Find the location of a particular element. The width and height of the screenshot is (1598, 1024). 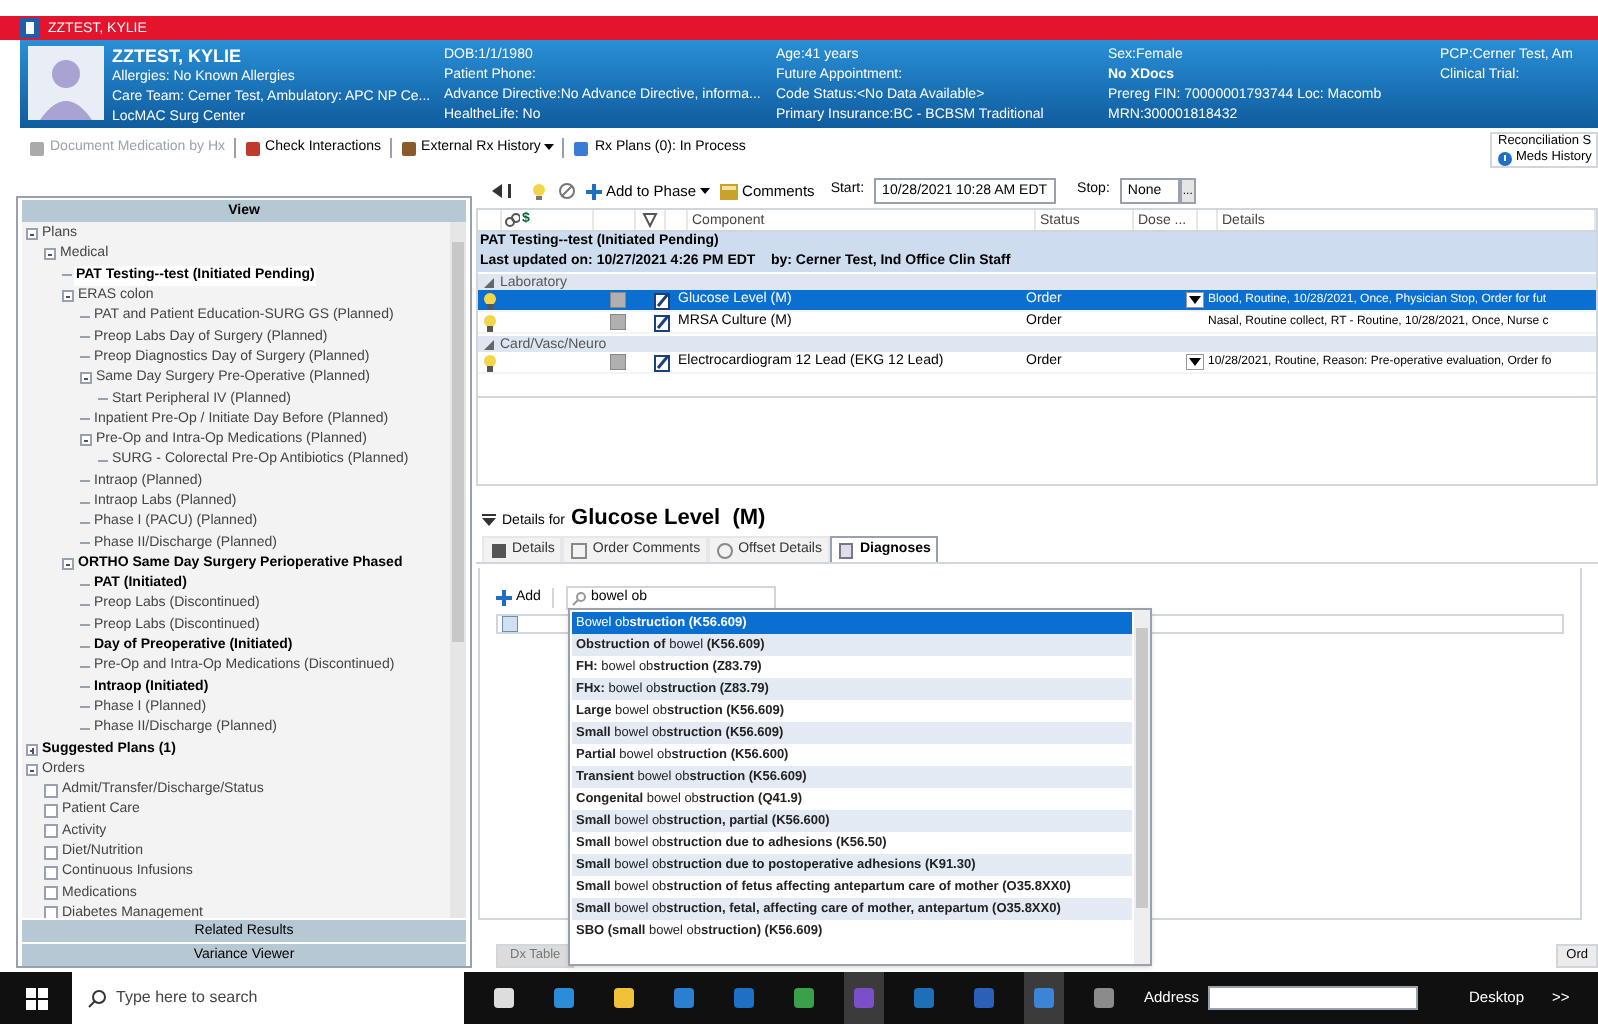

details-title: Glucose Level (M) is located at coordinates (668, 519).